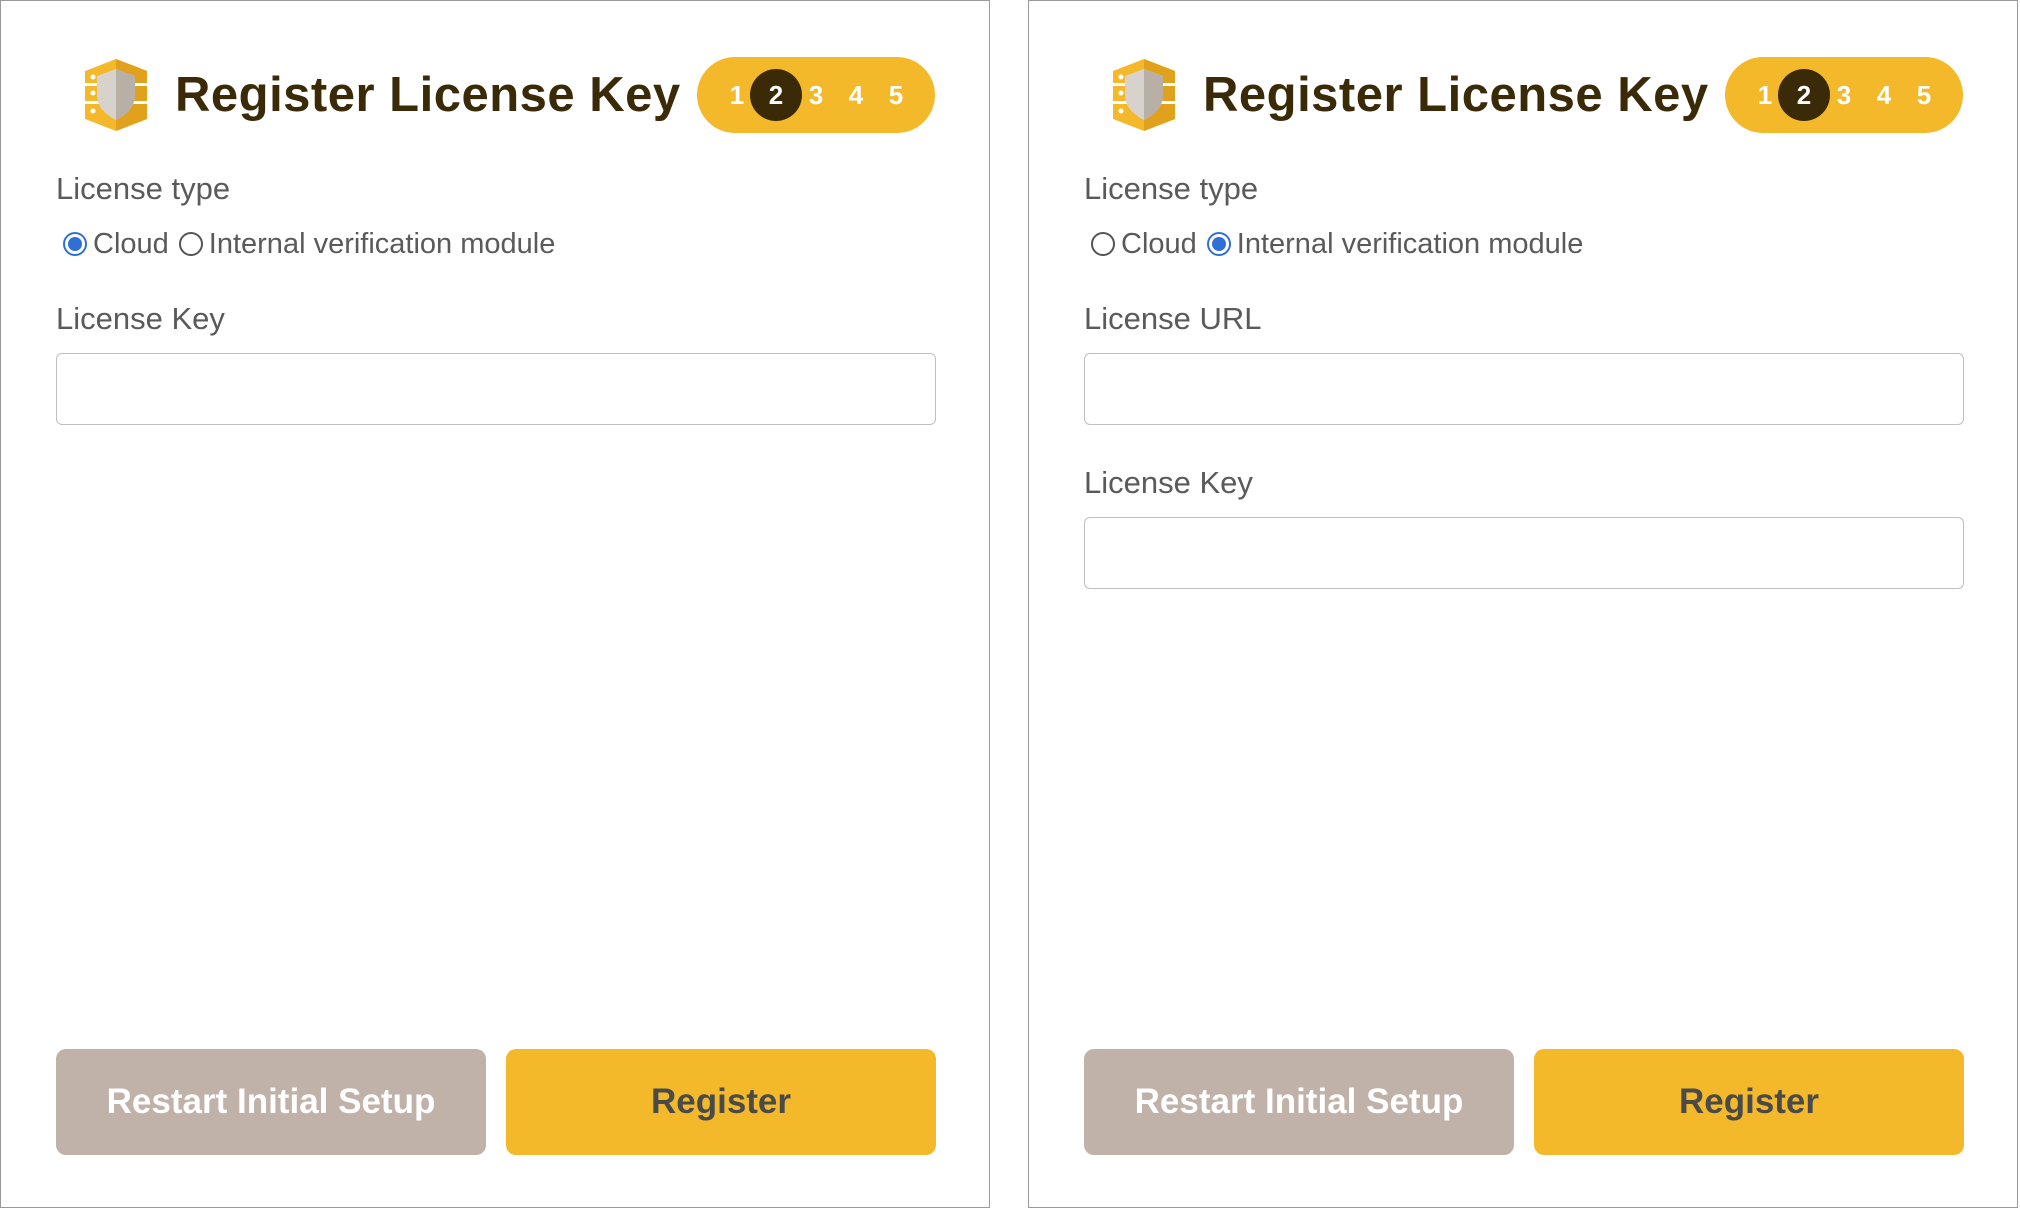  Describe the element at coordinates (1524, 389) in the screenshot. I see `license-url-input` at that location.